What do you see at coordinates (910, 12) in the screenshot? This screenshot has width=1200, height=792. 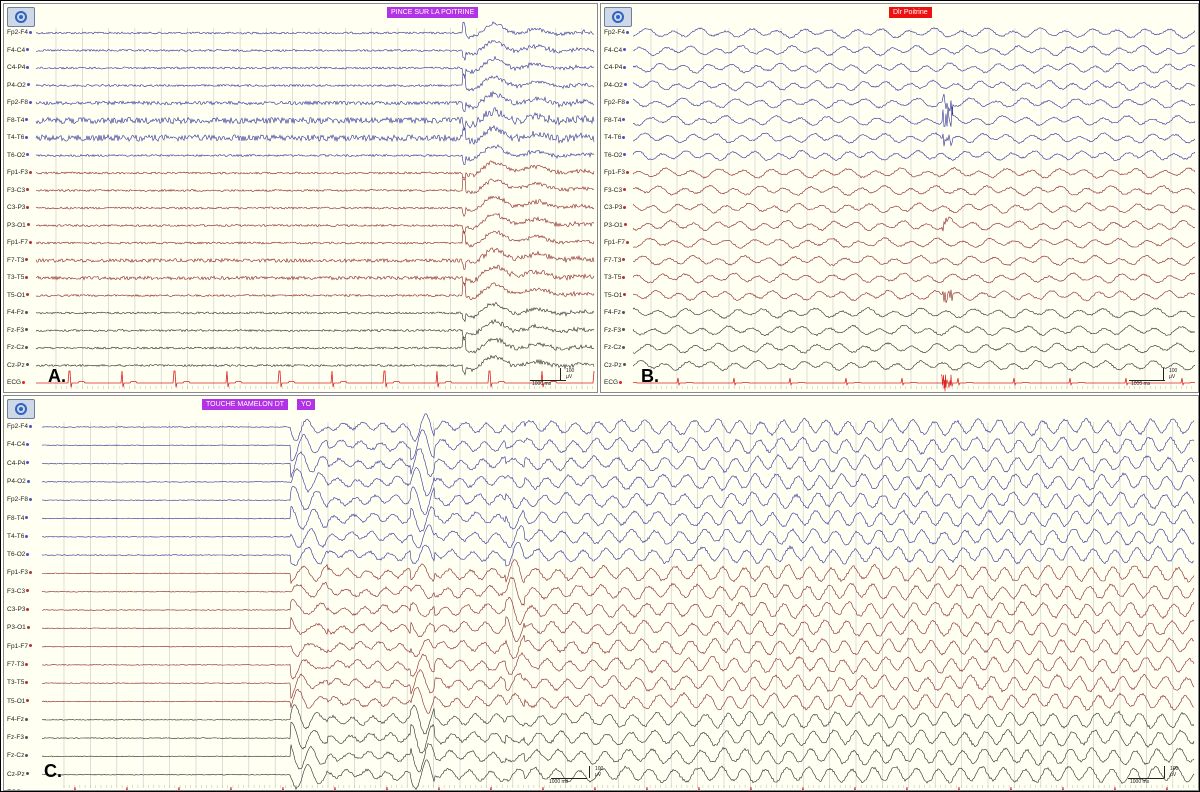 I see `event-annotation: Dlr Poitrine` at bounding box center [910, 12].